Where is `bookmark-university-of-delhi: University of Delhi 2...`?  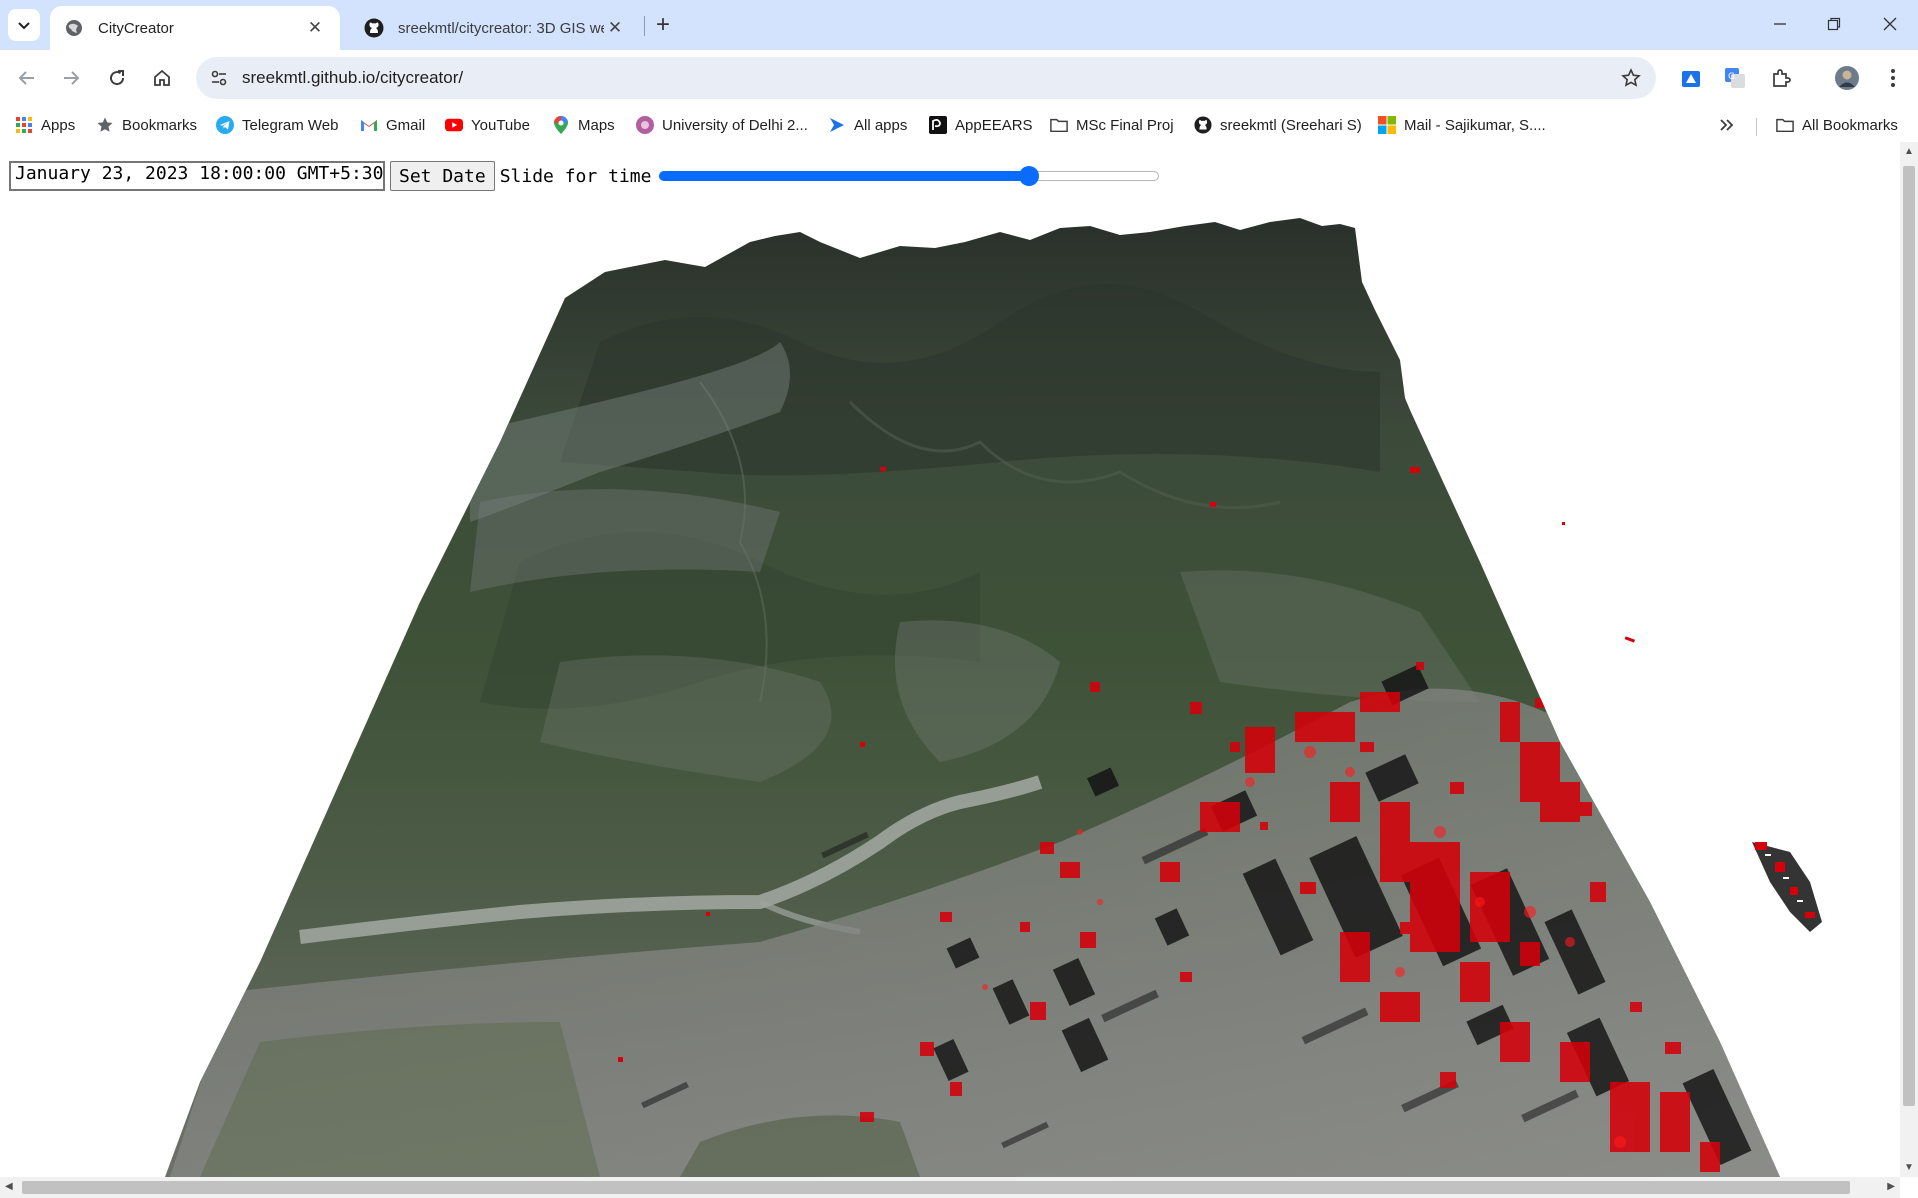
bookmark-university-of-delhi: University of Delhi 2... is located at coordinates (722, 125).